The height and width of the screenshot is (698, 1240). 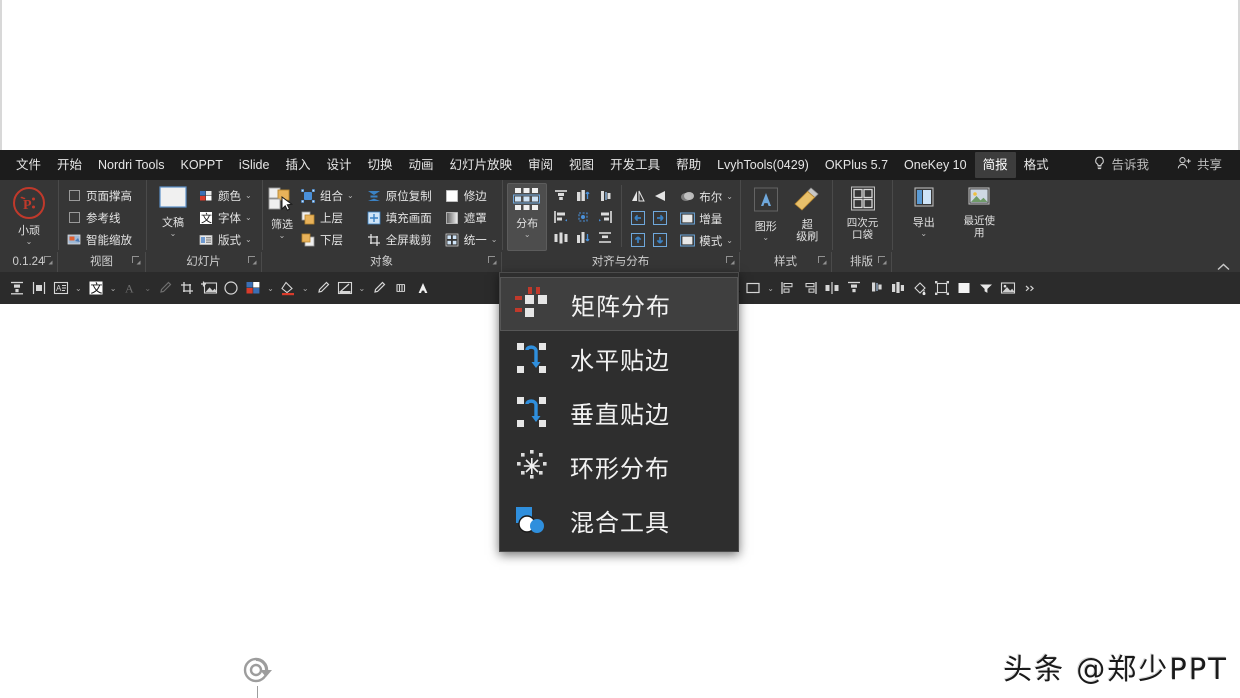 What do you see at coordinates (187, 288) in the screenshot?
I see `crop-marks-icon` at bounding box center [187, 288].